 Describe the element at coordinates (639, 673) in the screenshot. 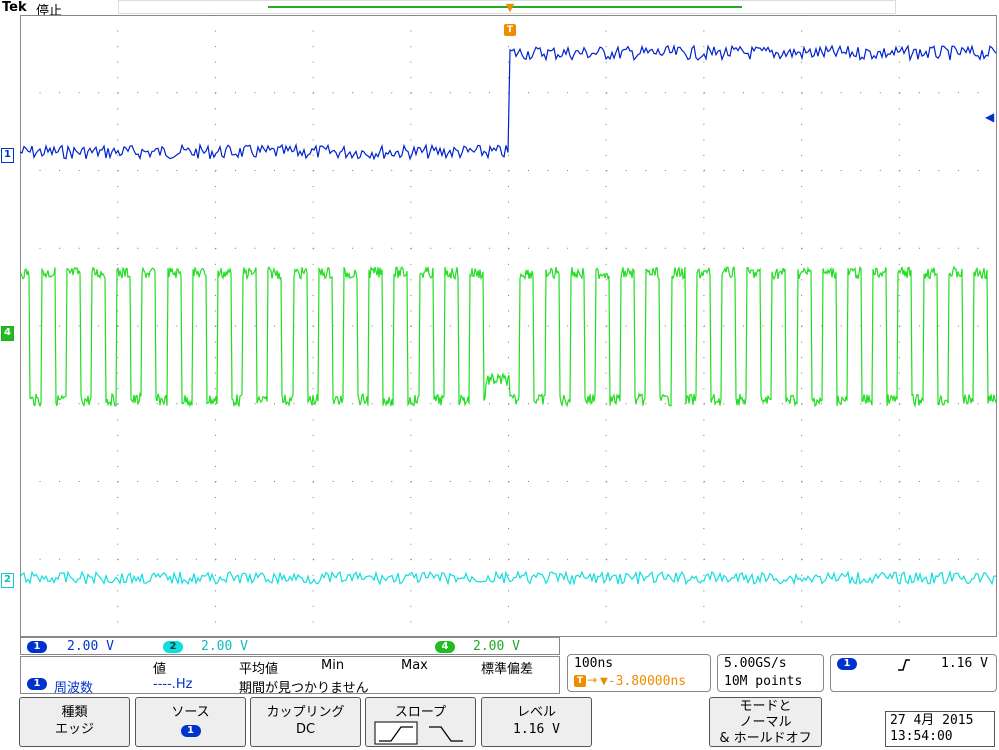

I see `timebase-readout: 100ns T → ▼-3.80000ns` at that location.